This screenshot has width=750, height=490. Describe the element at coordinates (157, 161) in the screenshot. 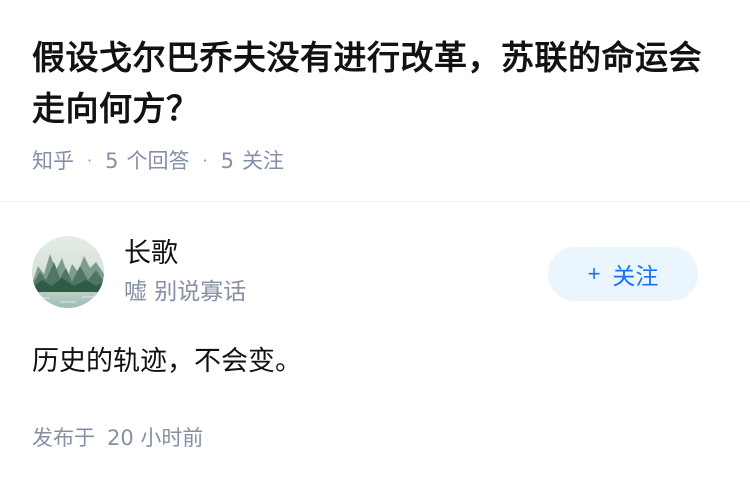

I see `answer-count-label: 个回答` at that location.